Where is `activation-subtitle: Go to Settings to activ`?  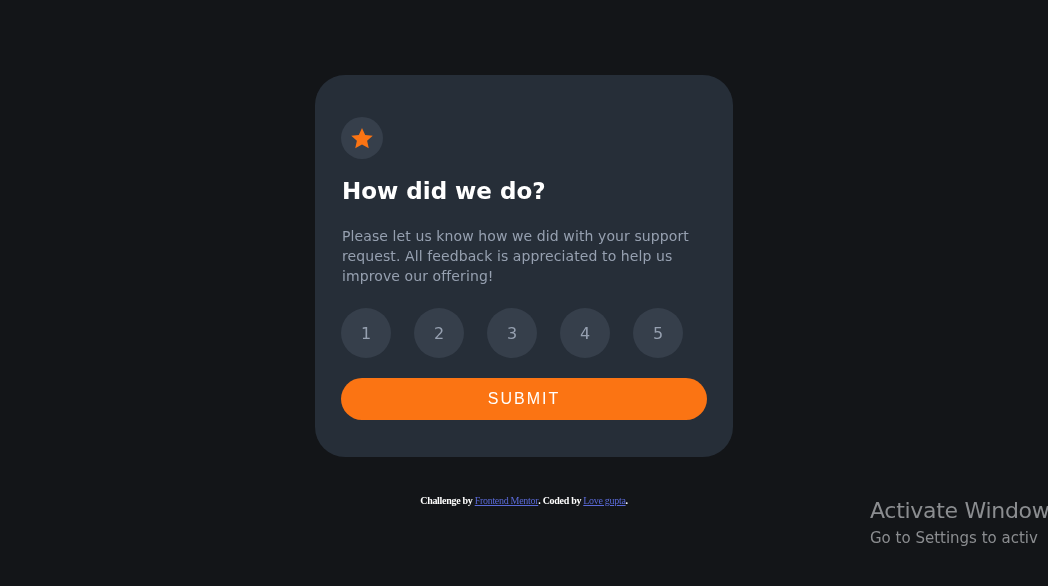 activation-subtitle: Go to Settings to activ is located at coordinates (954, 538).